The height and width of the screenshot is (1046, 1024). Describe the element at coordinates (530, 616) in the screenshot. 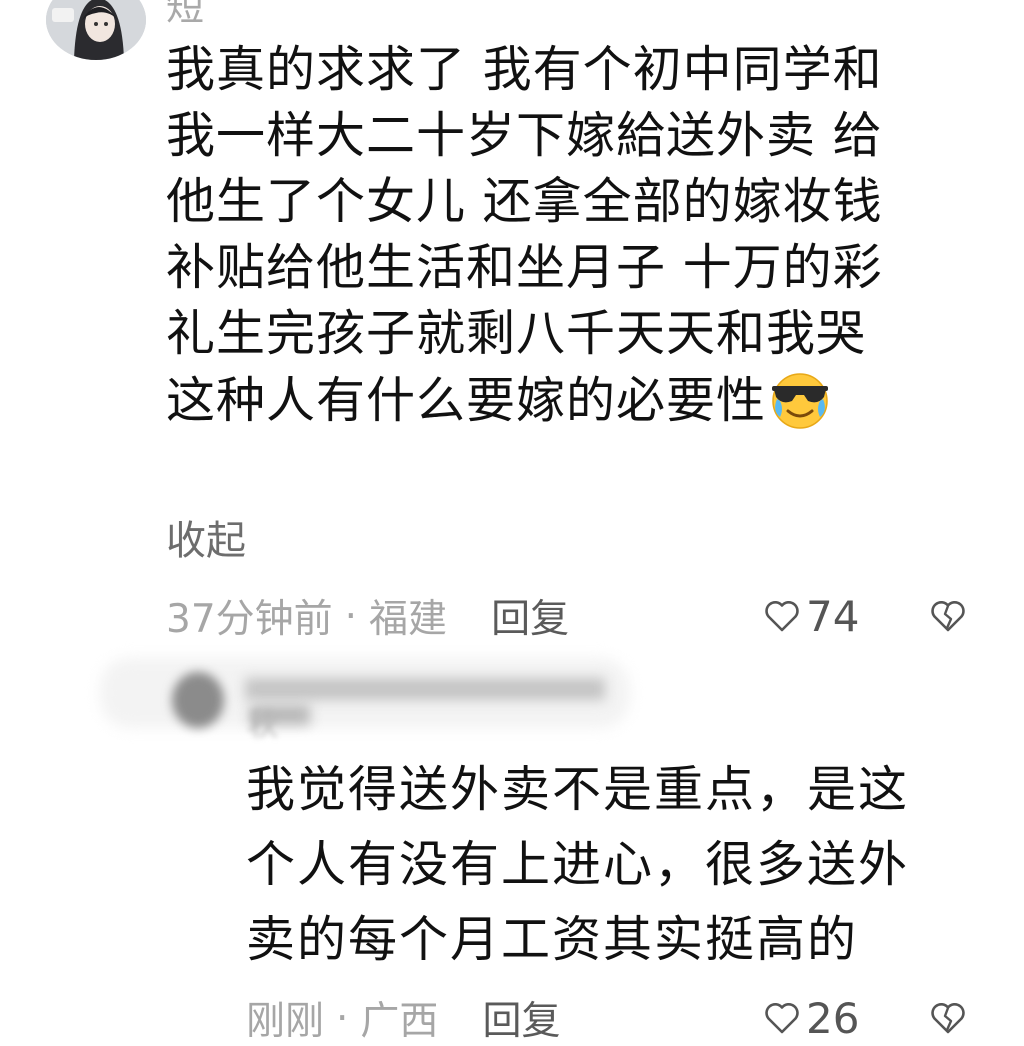

I see `reply-button: 回复` at that location.